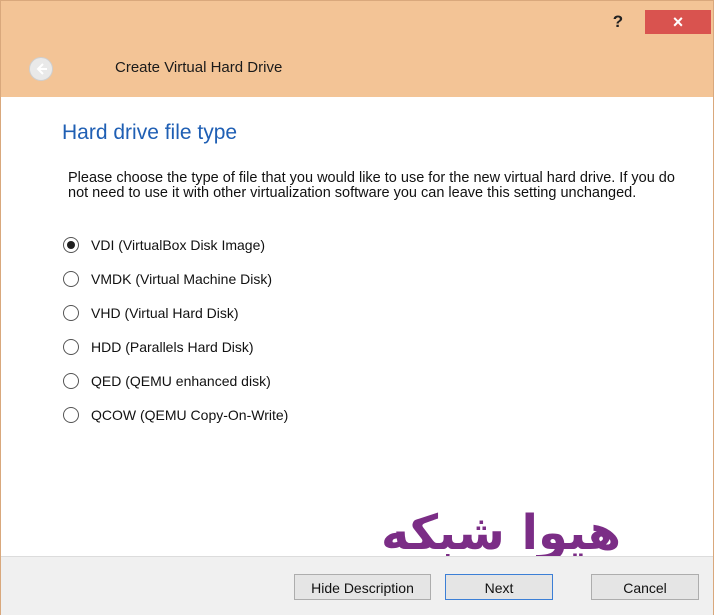 The width and height of the screenshot is (714, 615). I want to click on back-arrow-icon, so click(41, 69).